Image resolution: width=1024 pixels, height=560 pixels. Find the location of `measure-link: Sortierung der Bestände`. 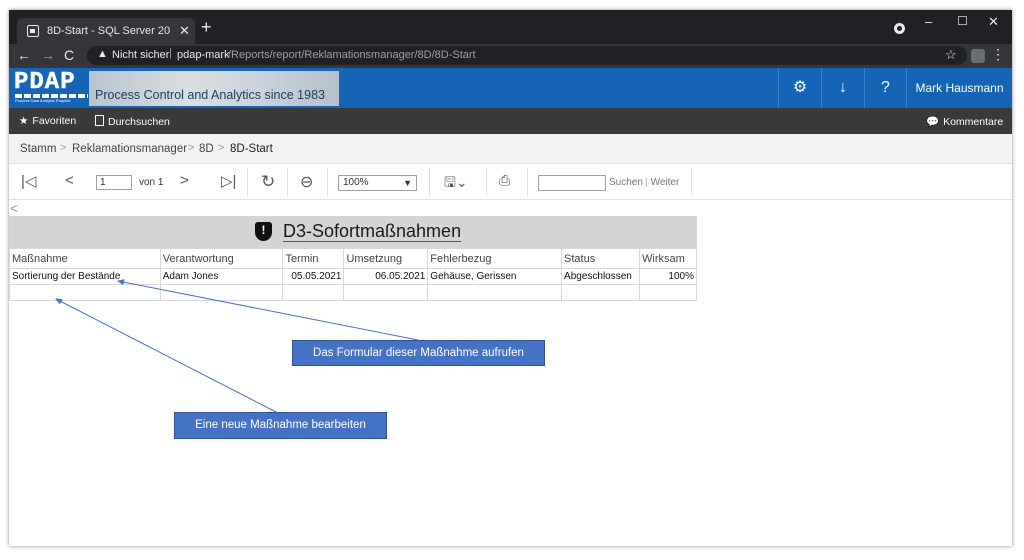

measure-link: Sortierung der Bestände is located at coordinates (85, 276).